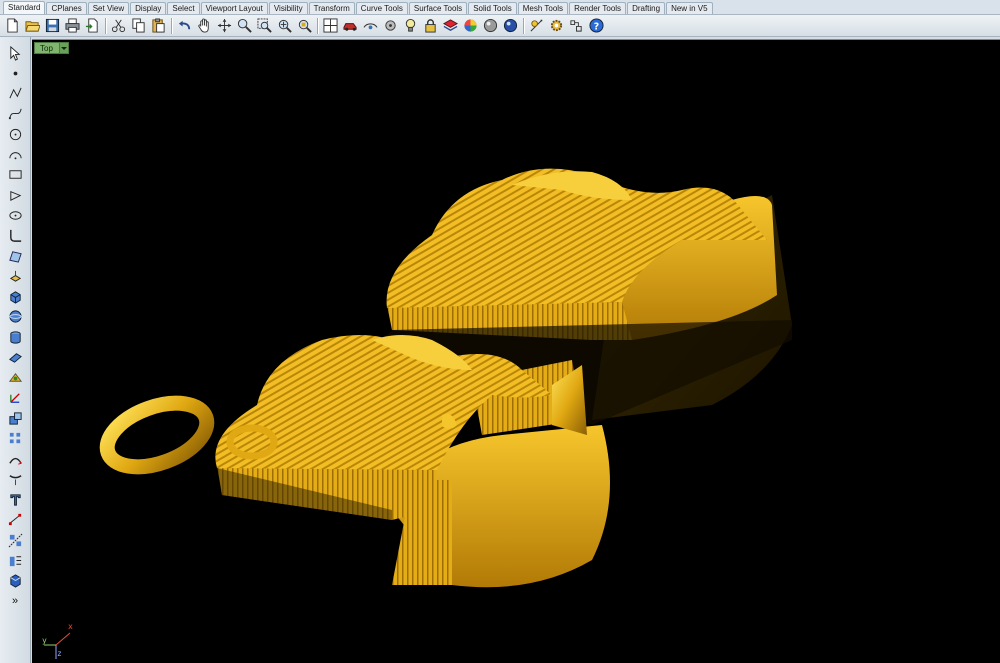 This screenshot has height=663, width=1000. I want to click on solid-box-icon, so click(15, 581).